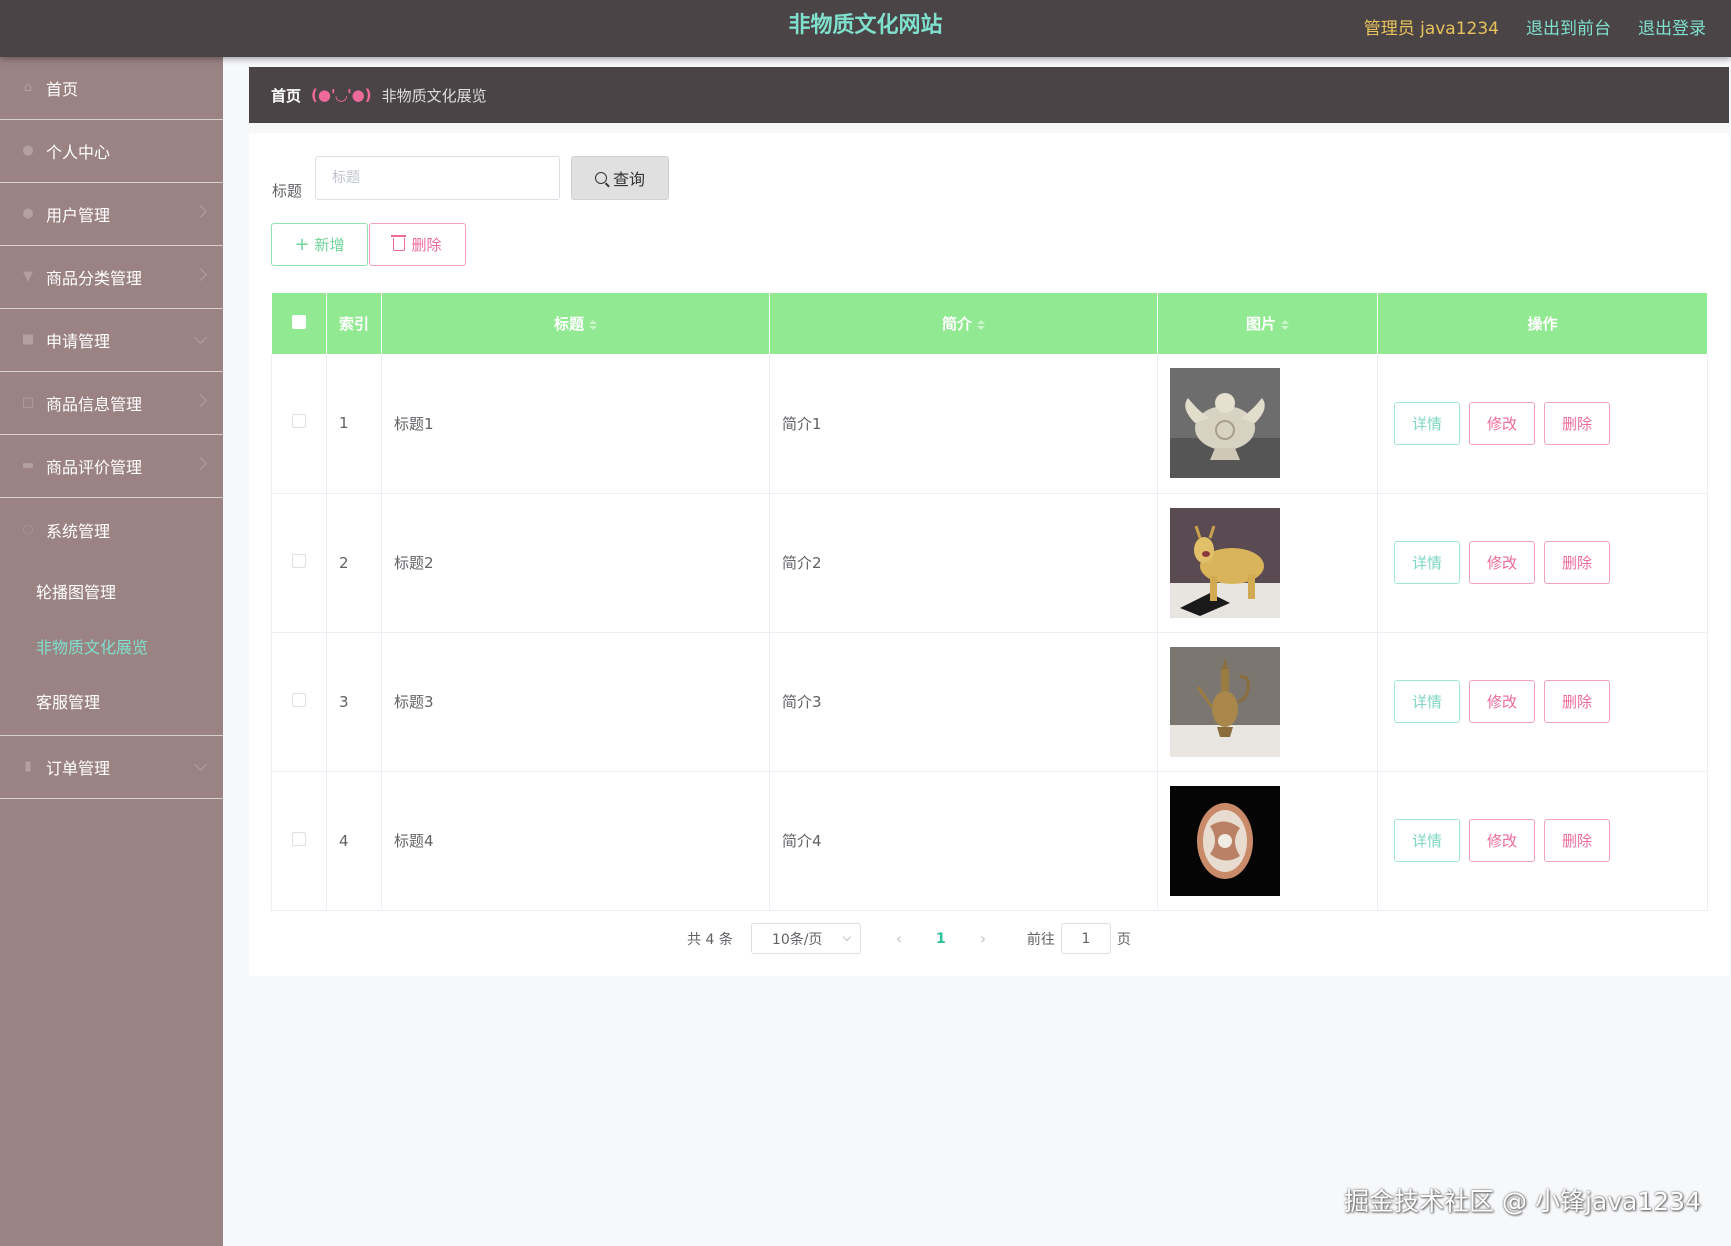 The height and width of the screenshot is (1246, 1731). Describe the element at coordinates (111, 340) in the screenshot. I see `sidebar-item-apply: ■ 申请管理` at that location.